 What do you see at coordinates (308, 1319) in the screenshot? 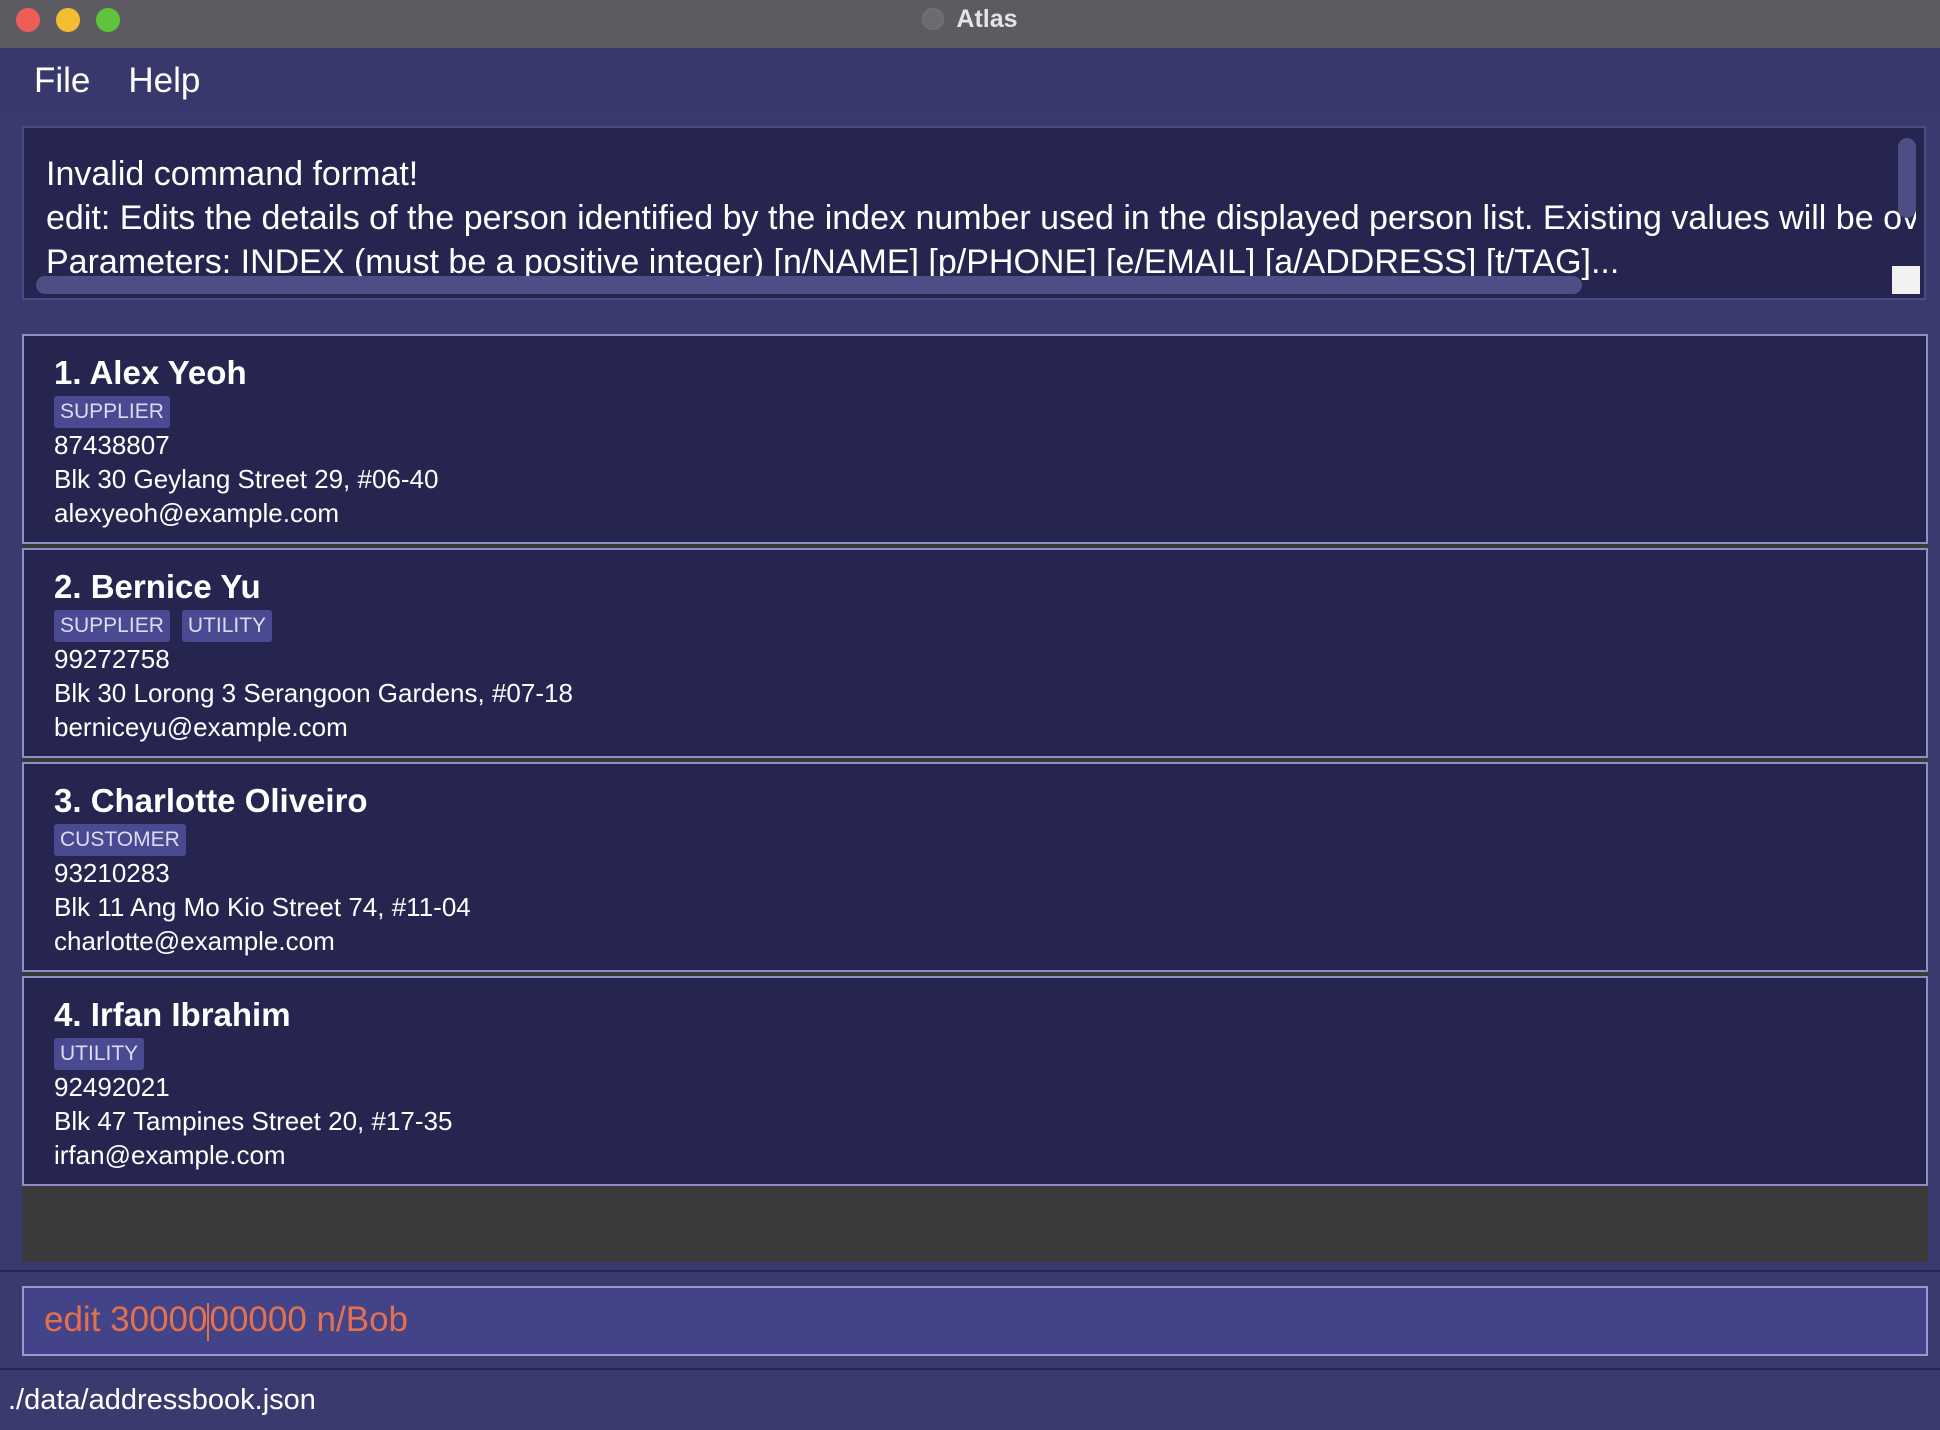
I see `command-text-after-caret: 00000 n/Bob` at bounding box center [308, 1319].